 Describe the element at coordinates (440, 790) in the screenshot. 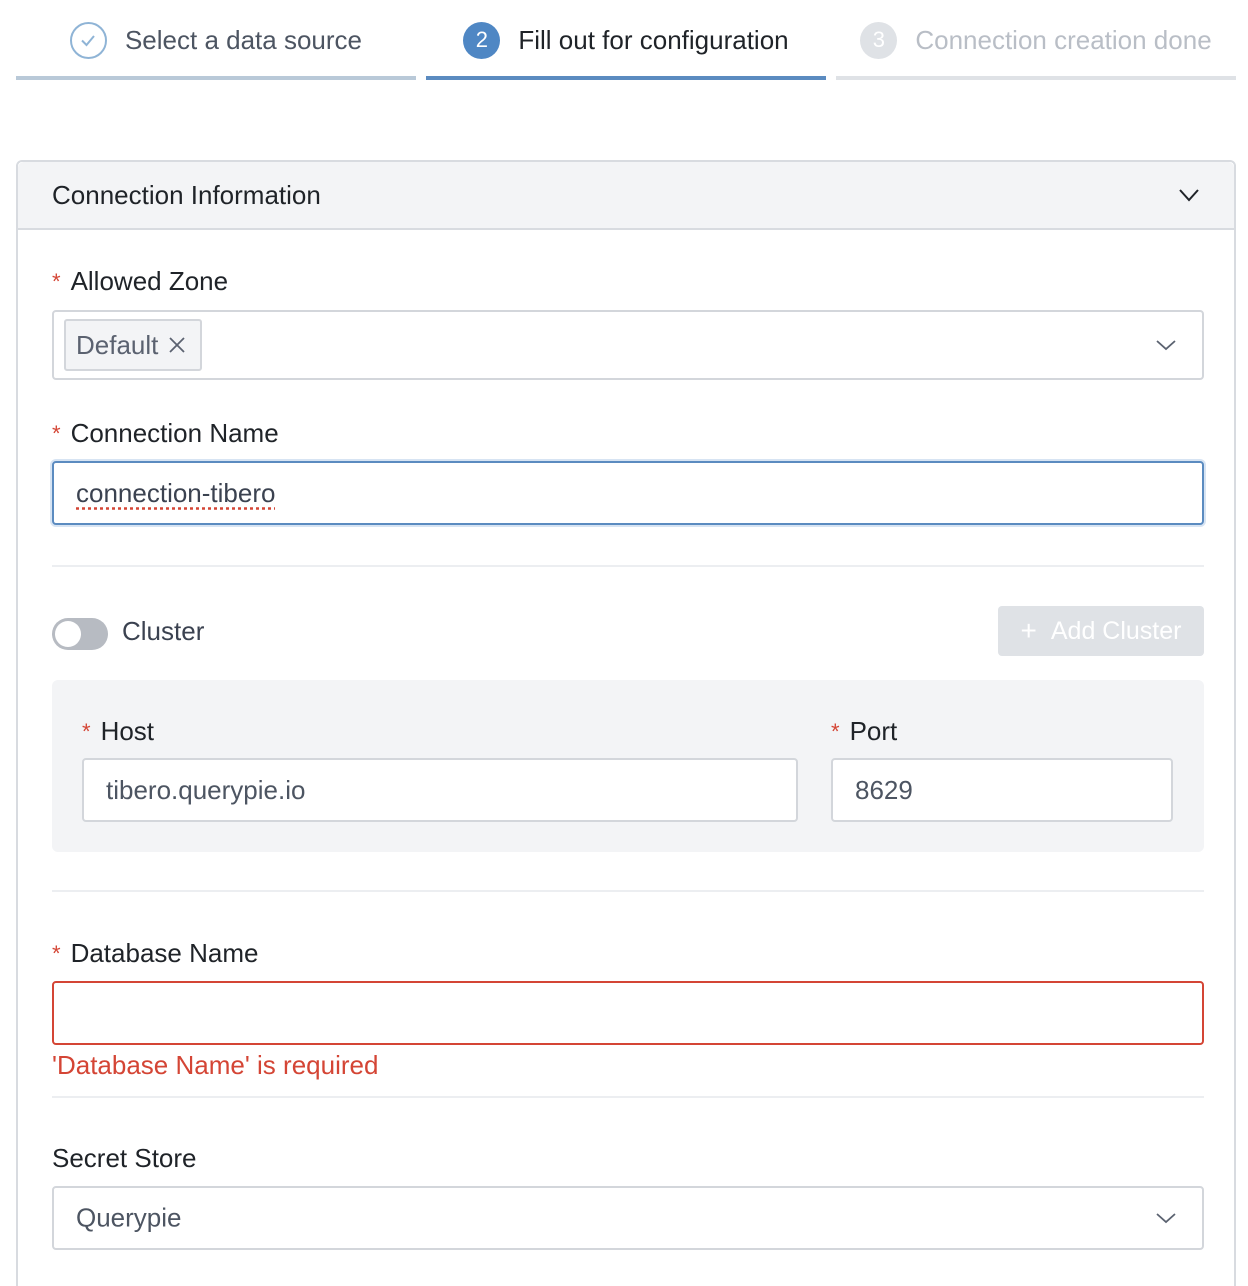

I see `host-input: tibero.querypie.io` at that location.